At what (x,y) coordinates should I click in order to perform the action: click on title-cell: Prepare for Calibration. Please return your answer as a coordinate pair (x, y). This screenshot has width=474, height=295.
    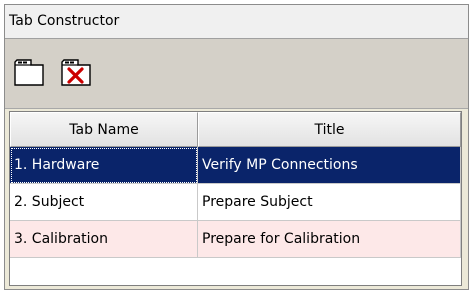
    Looking at the image, I should click on (329, 239).